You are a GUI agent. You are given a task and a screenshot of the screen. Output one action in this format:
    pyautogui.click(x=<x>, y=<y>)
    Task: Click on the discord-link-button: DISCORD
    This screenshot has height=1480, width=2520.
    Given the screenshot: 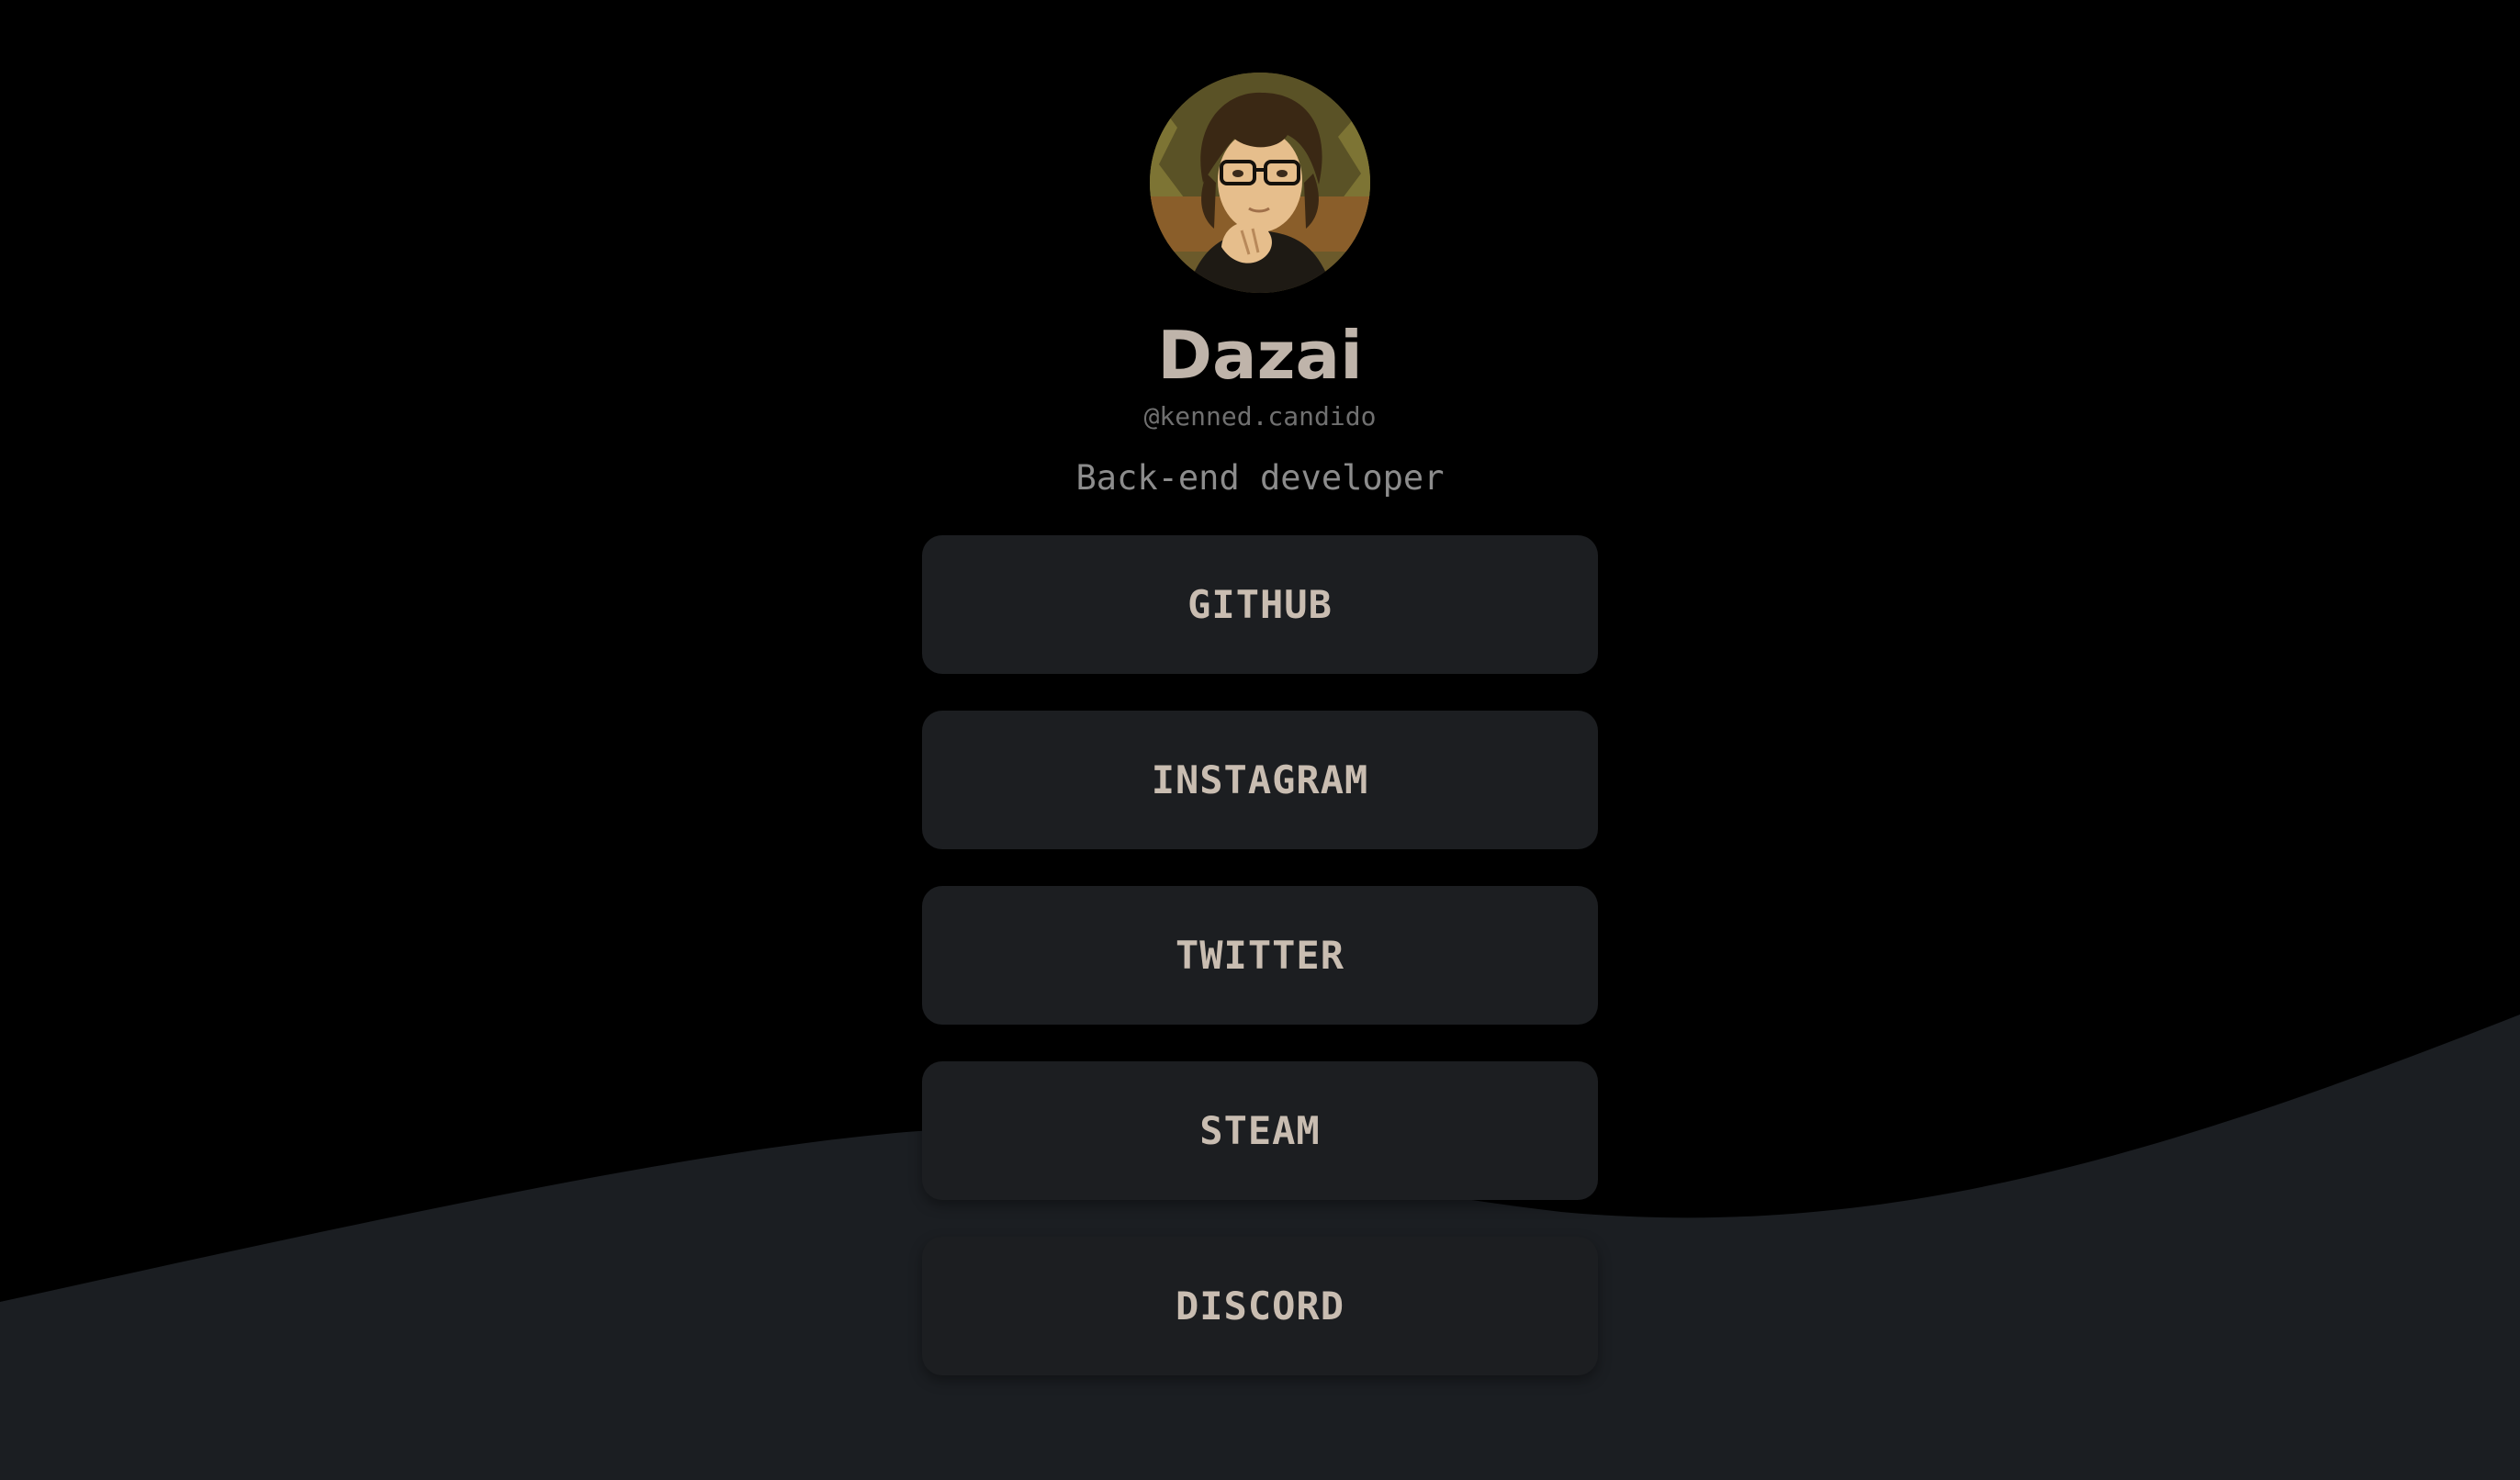 What is the action you would take?
    pyautogui.click(x=1260, y=1306)
    